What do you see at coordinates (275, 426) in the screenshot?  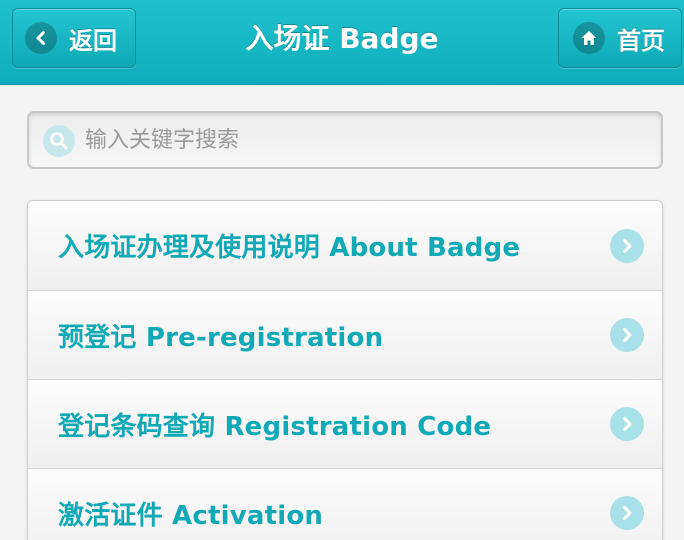 I see `menu-item-label: 登记条码查询 Registration Code` at bounding box center [275, 426].